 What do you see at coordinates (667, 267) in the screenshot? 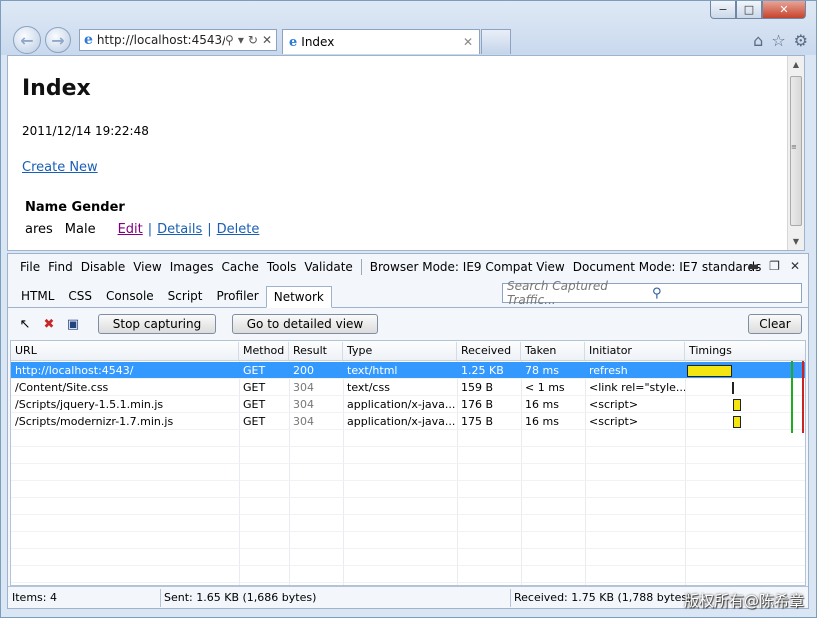
I see `document-mode-menu: Document Mode: IE7 standards` at bounding box center [667, 267].